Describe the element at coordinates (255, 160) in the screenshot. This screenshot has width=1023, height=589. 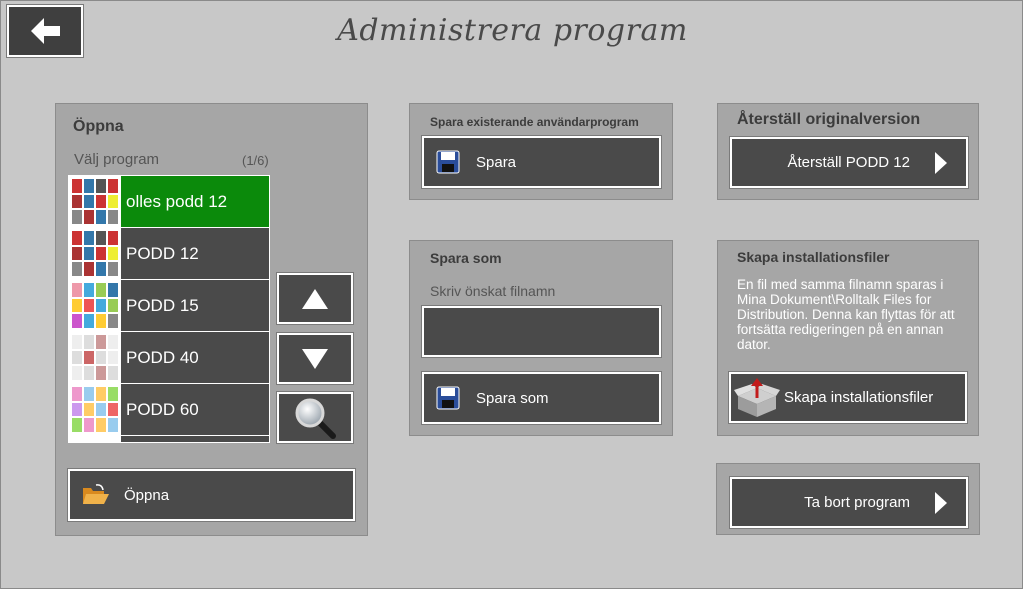
I see `program-count: (1/6)` at that location.